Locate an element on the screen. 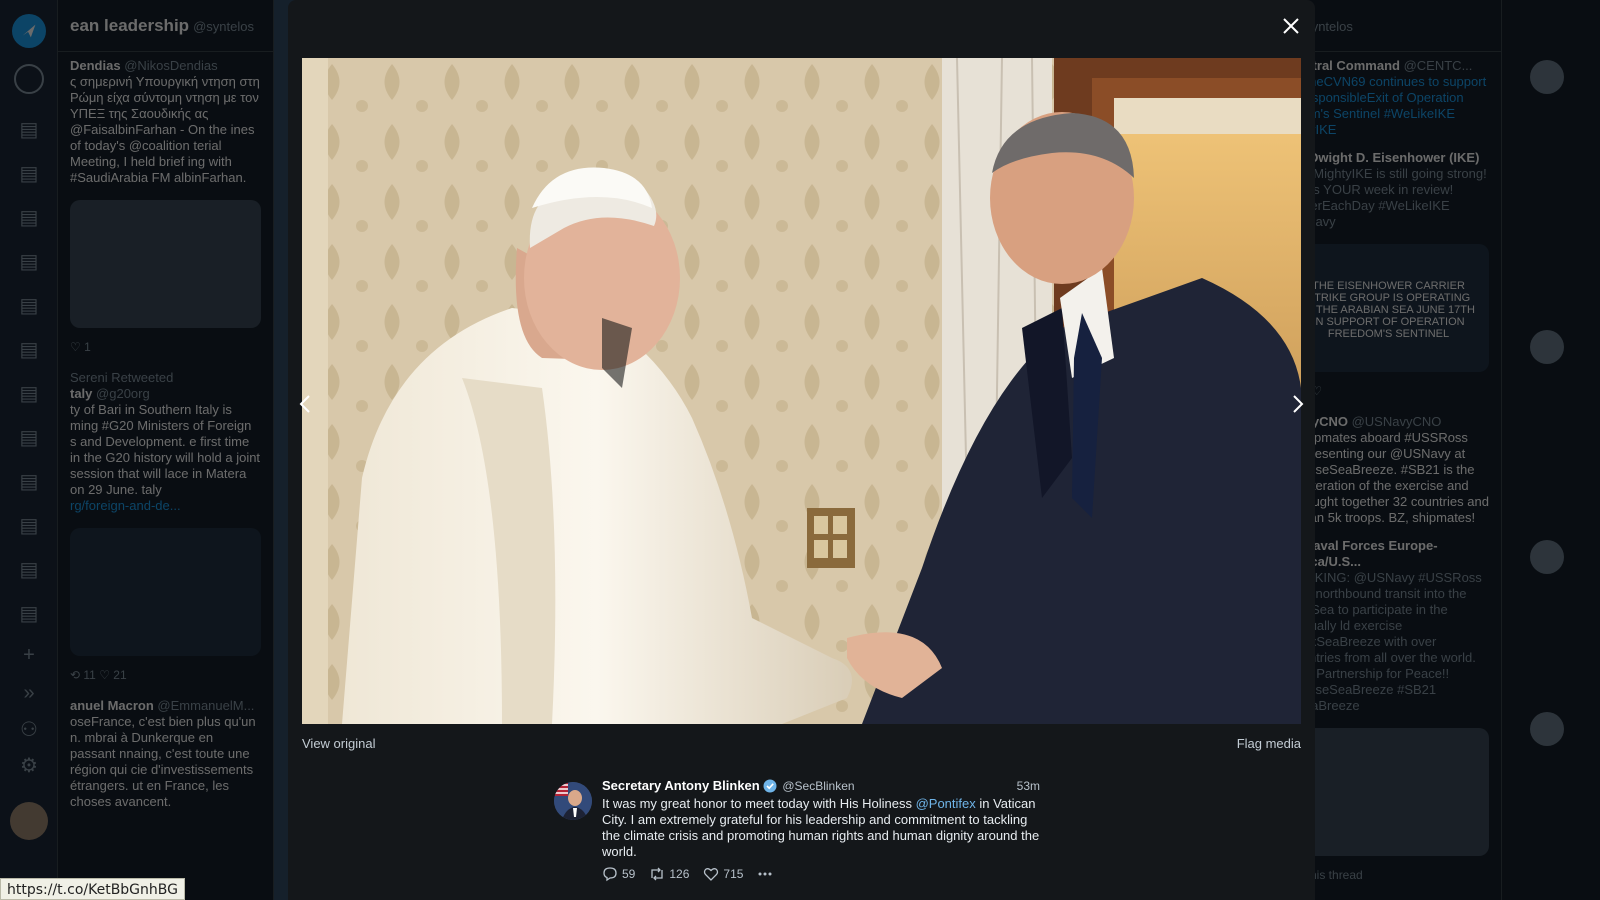 The width and height of the screenshot is (1600, 900). tweet-actions: ♡ 1 is located at coordinates (80, 347).